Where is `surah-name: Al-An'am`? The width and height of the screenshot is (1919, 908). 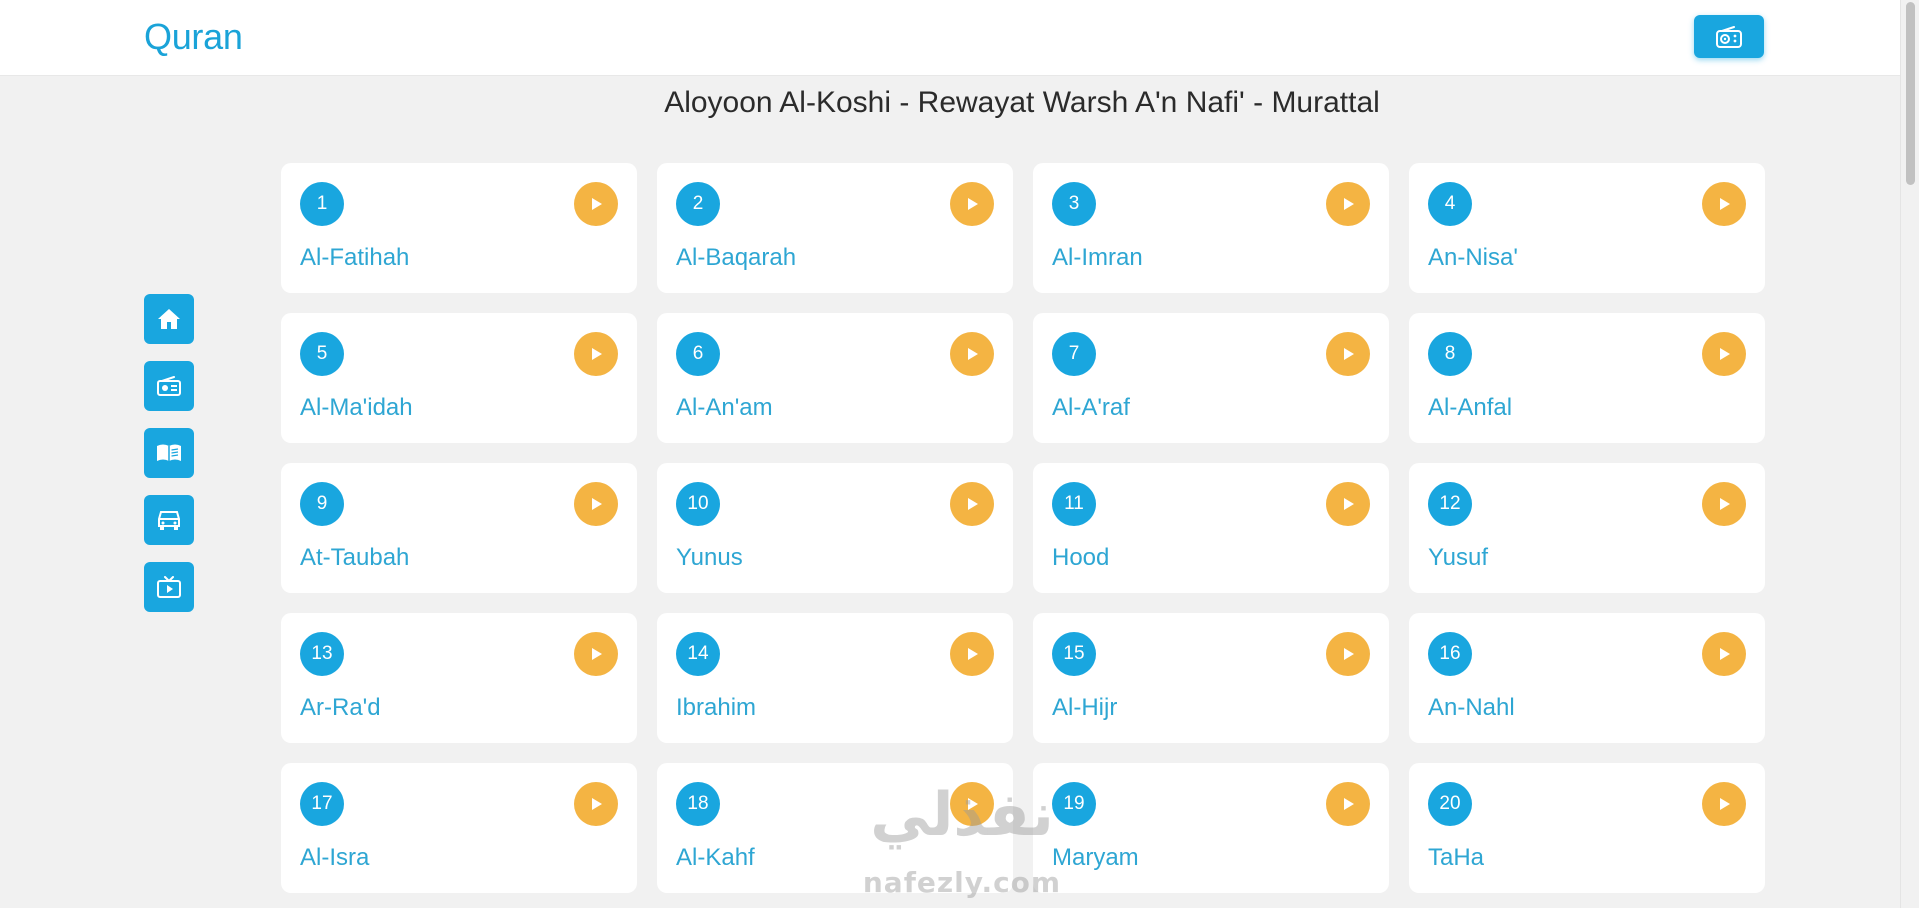 surah-name: Al-An'am is located at coordinates (724, 408).